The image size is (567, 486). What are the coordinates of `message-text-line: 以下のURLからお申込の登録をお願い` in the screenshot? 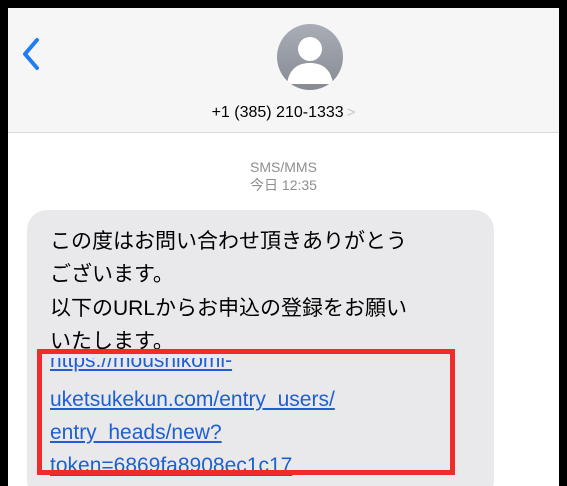 It's located at (229, 308).